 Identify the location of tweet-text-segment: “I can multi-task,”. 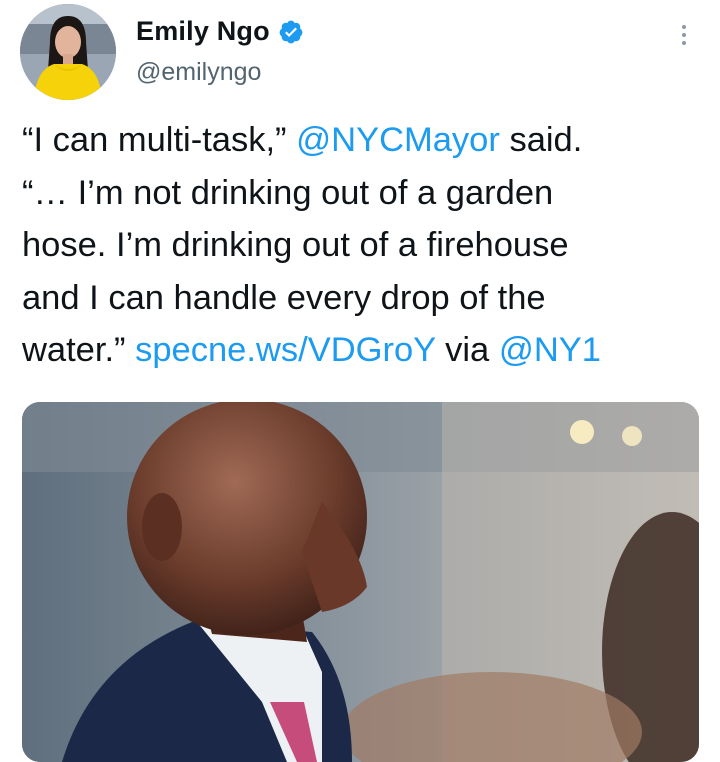
(159, 140).